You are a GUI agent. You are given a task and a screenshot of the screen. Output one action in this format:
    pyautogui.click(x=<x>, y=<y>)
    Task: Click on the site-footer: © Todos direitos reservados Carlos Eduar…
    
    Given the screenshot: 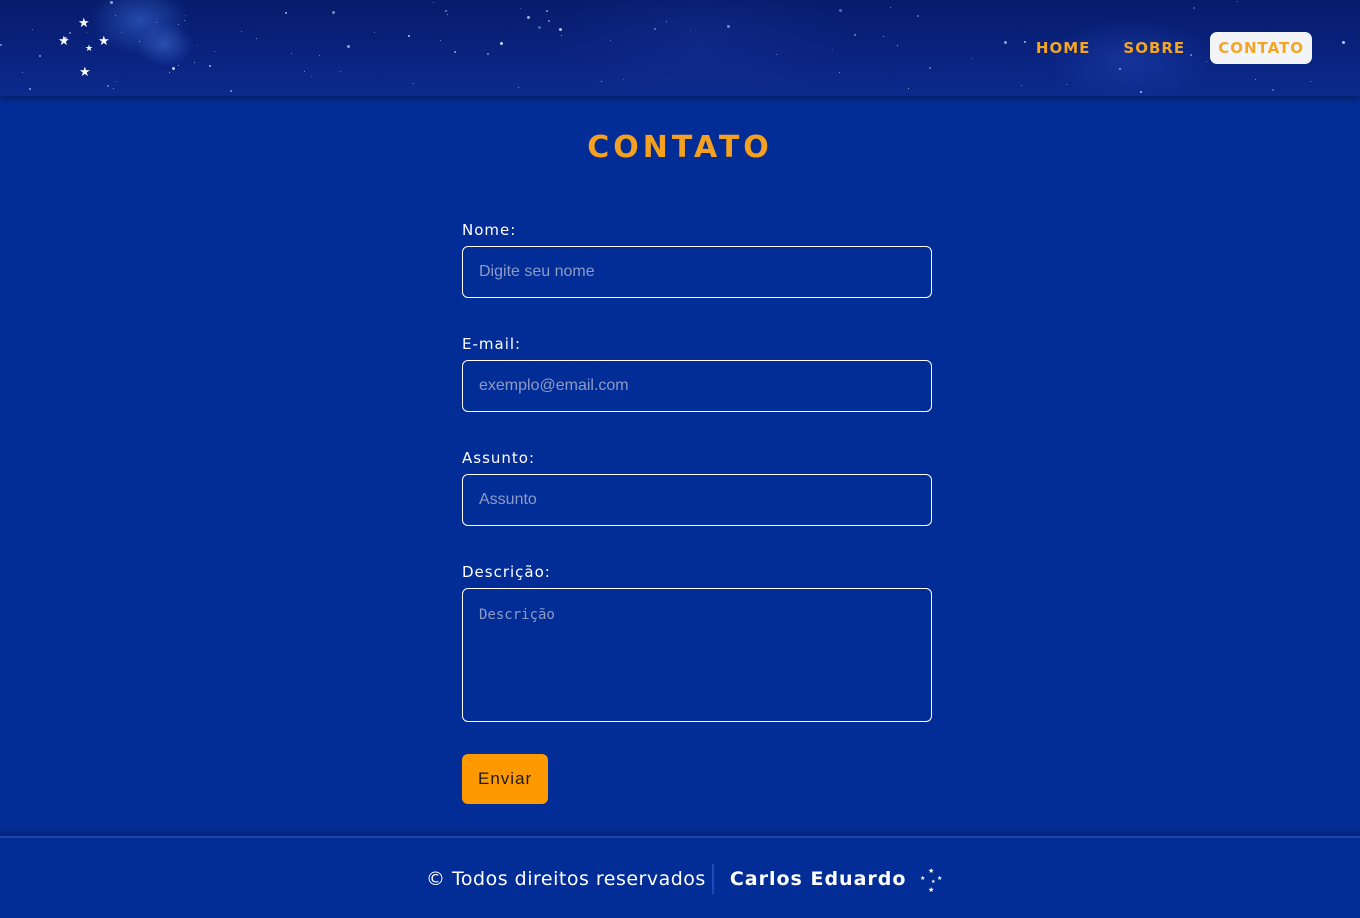 What is the action you would take?
    pyautogui.click(x=680, y=877)
    